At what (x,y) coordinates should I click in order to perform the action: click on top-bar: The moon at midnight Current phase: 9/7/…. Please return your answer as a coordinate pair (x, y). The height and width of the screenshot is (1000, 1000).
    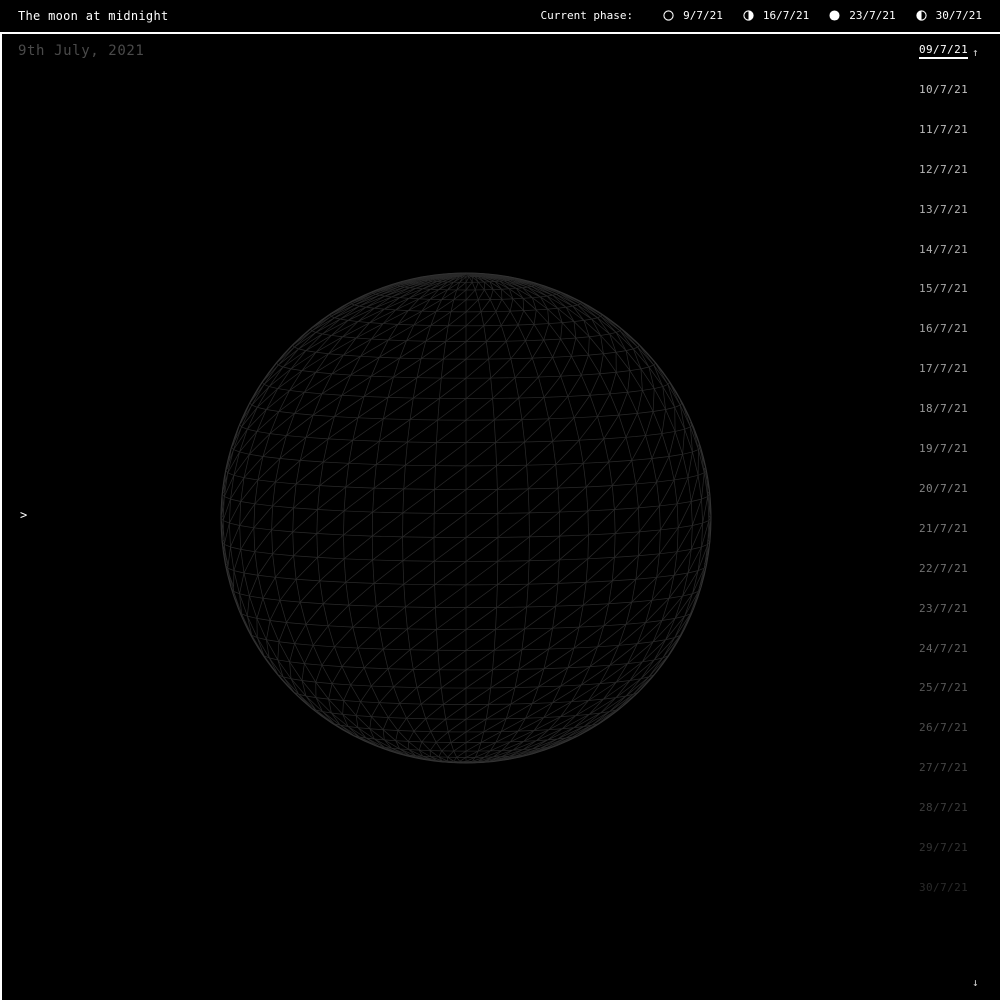
    Looking at the image, I should click on (500, 17).